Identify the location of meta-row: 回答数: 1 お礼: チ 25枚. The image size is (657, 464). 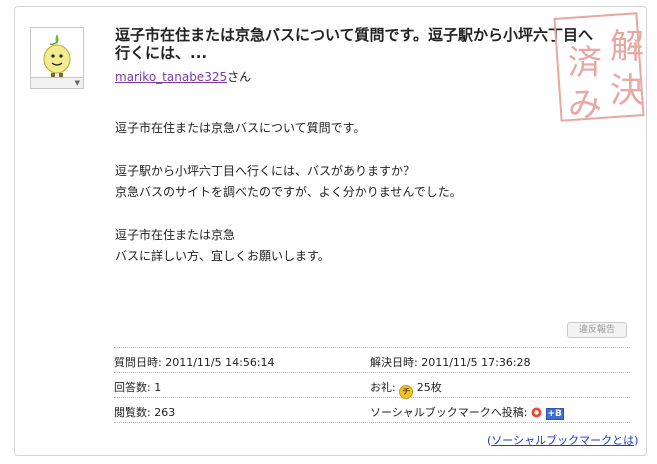
(372, 385).